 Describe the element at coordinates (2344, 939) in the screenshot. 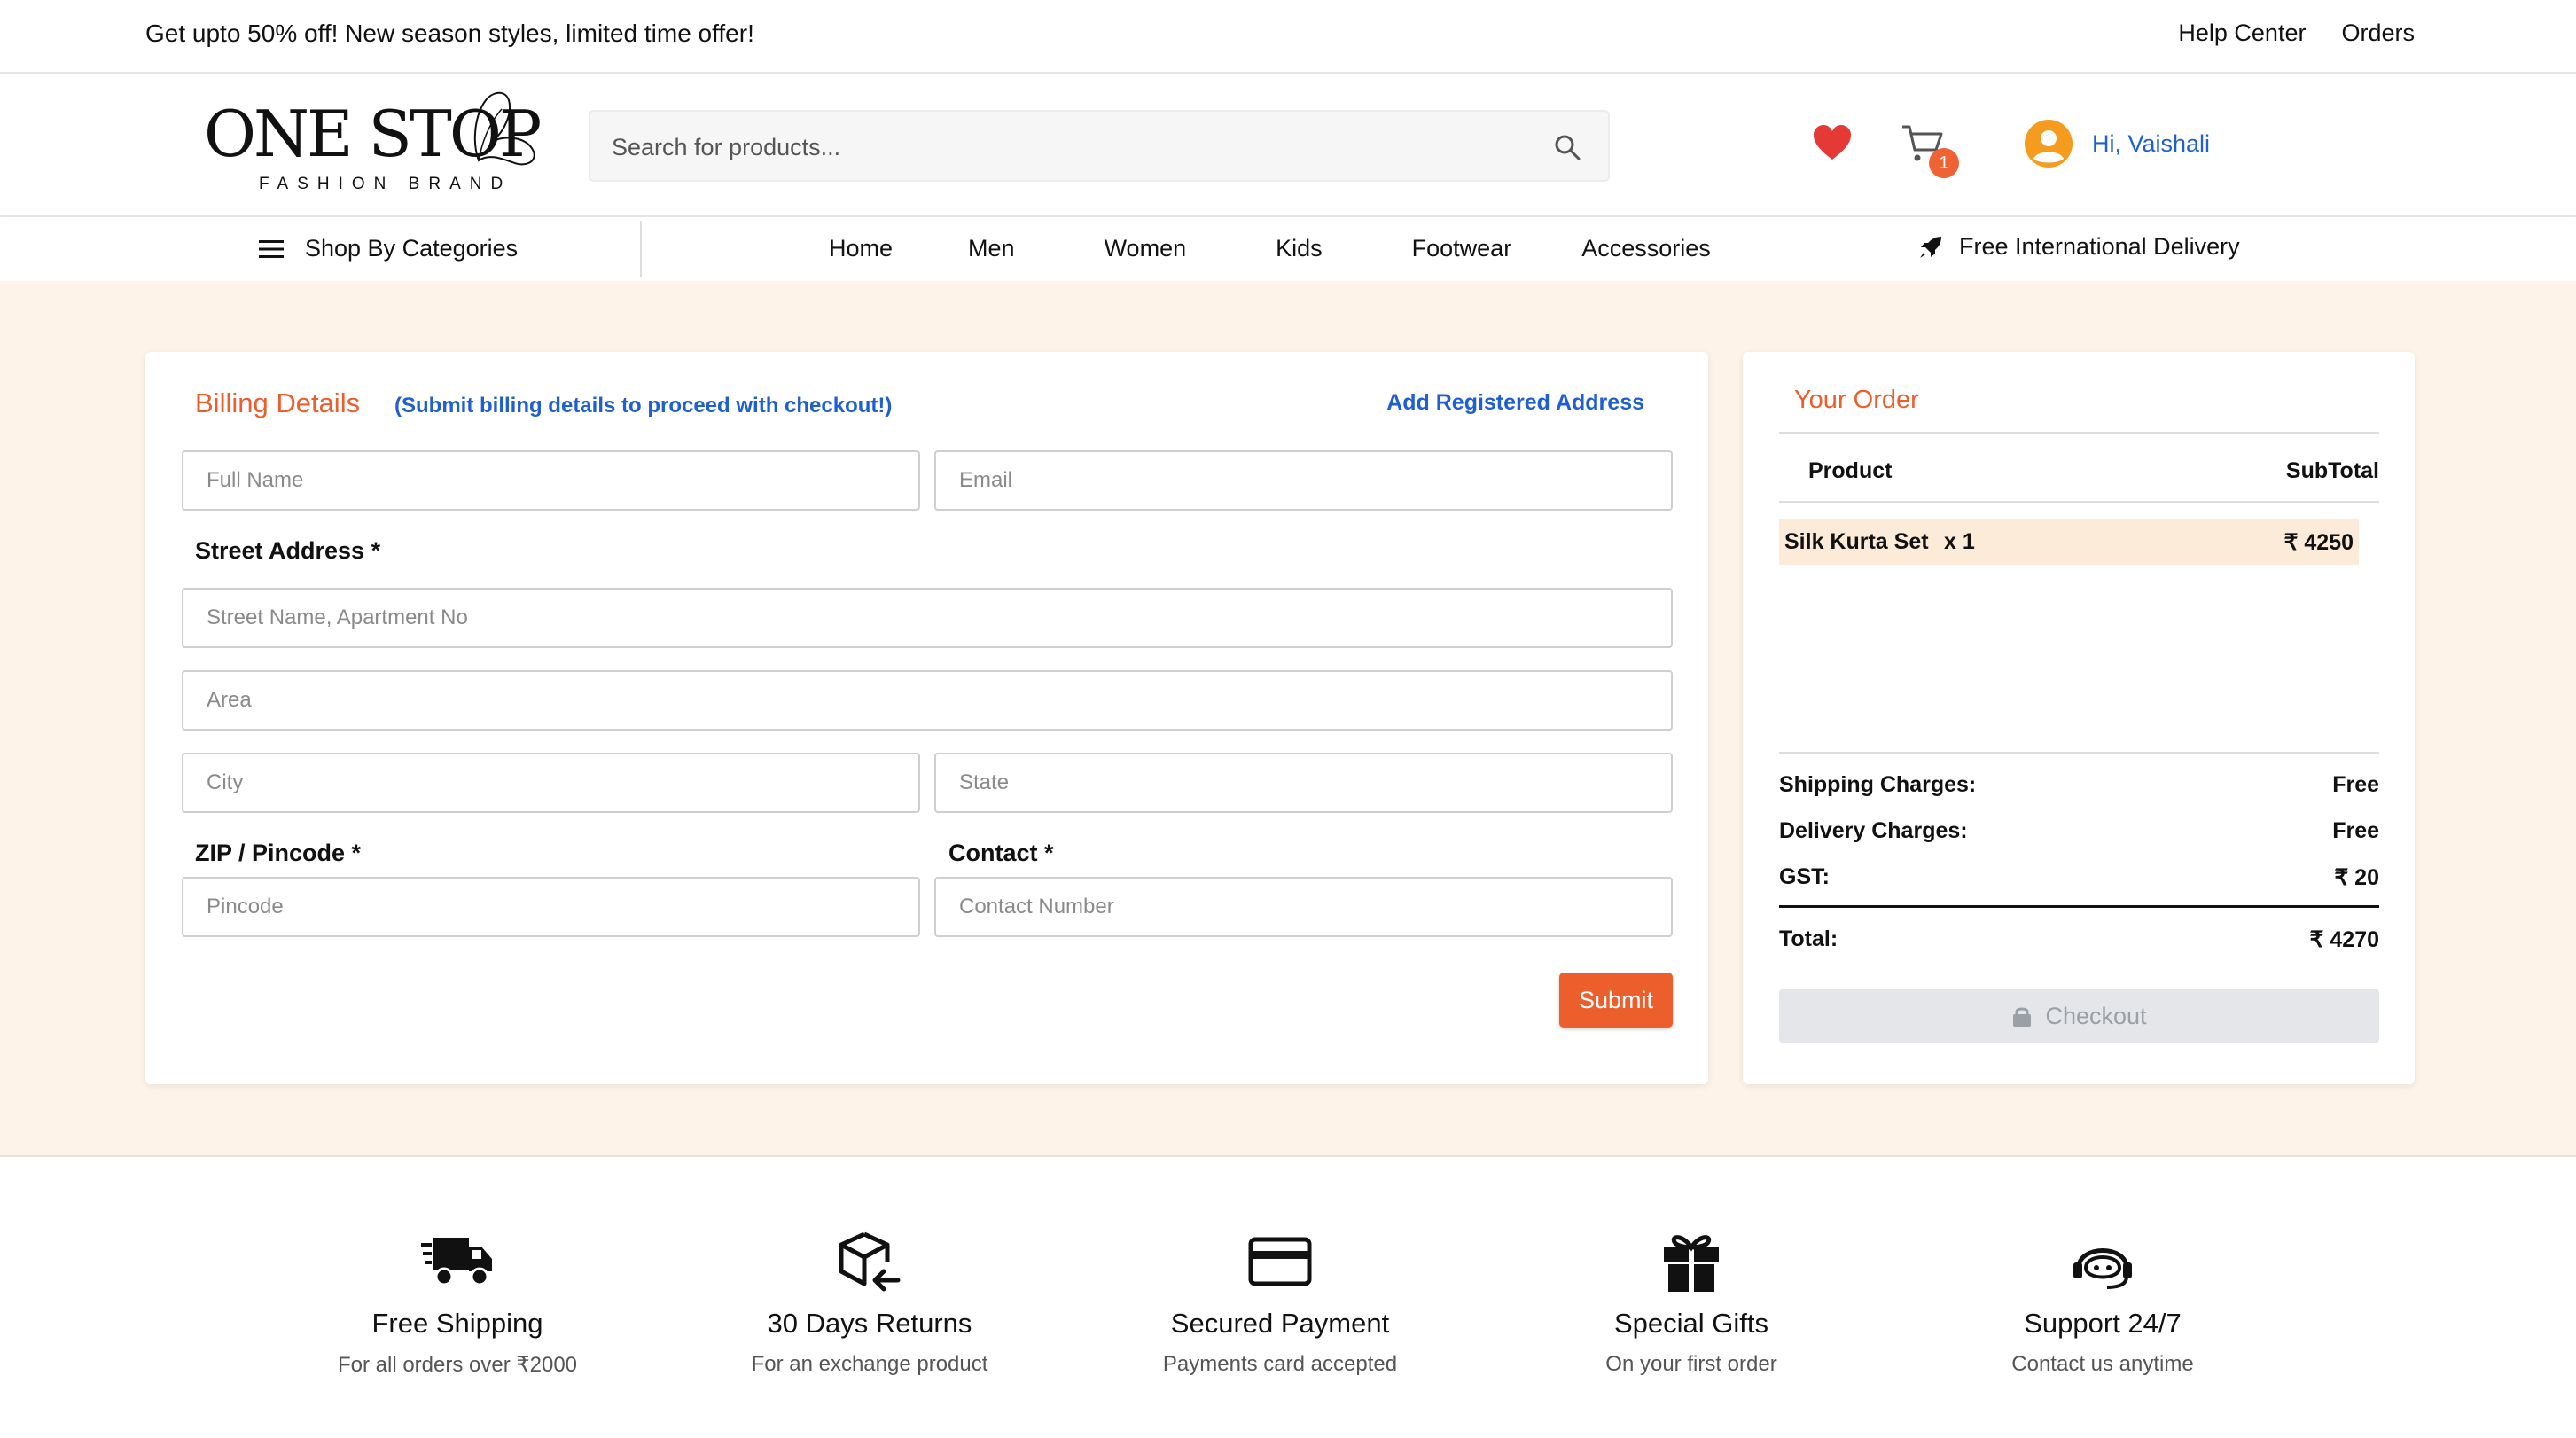

I see `total-value: ₹ 4270` at that location.